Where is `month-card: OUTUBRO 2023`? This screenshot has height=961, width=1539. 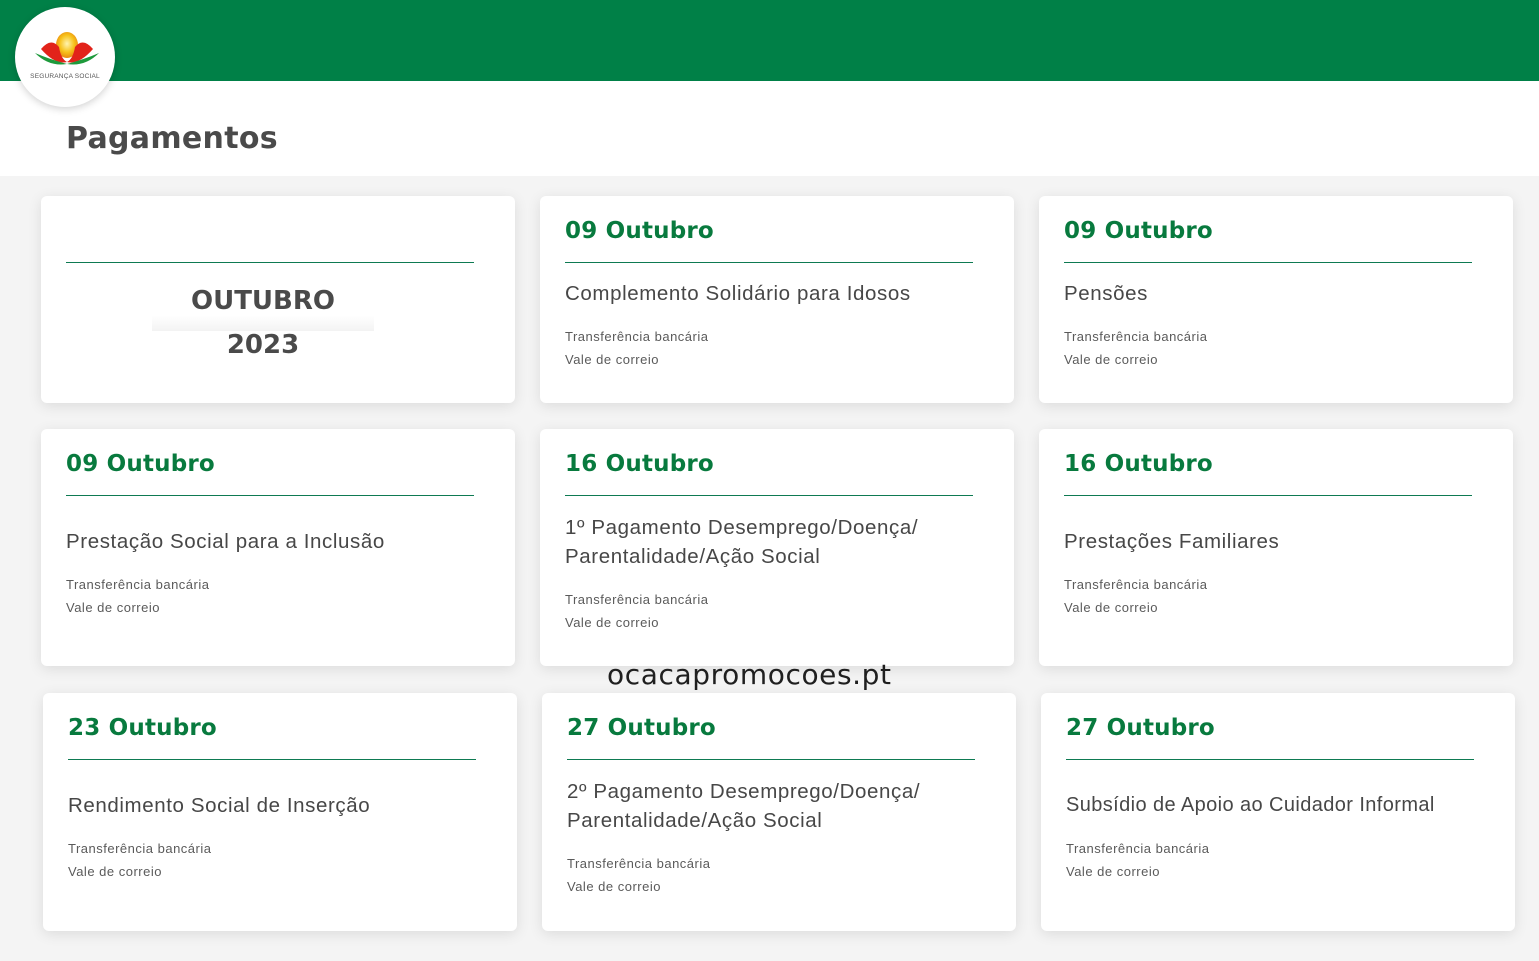
month-card: OUTUBRO 2023 is located at coordinates (278, 299).